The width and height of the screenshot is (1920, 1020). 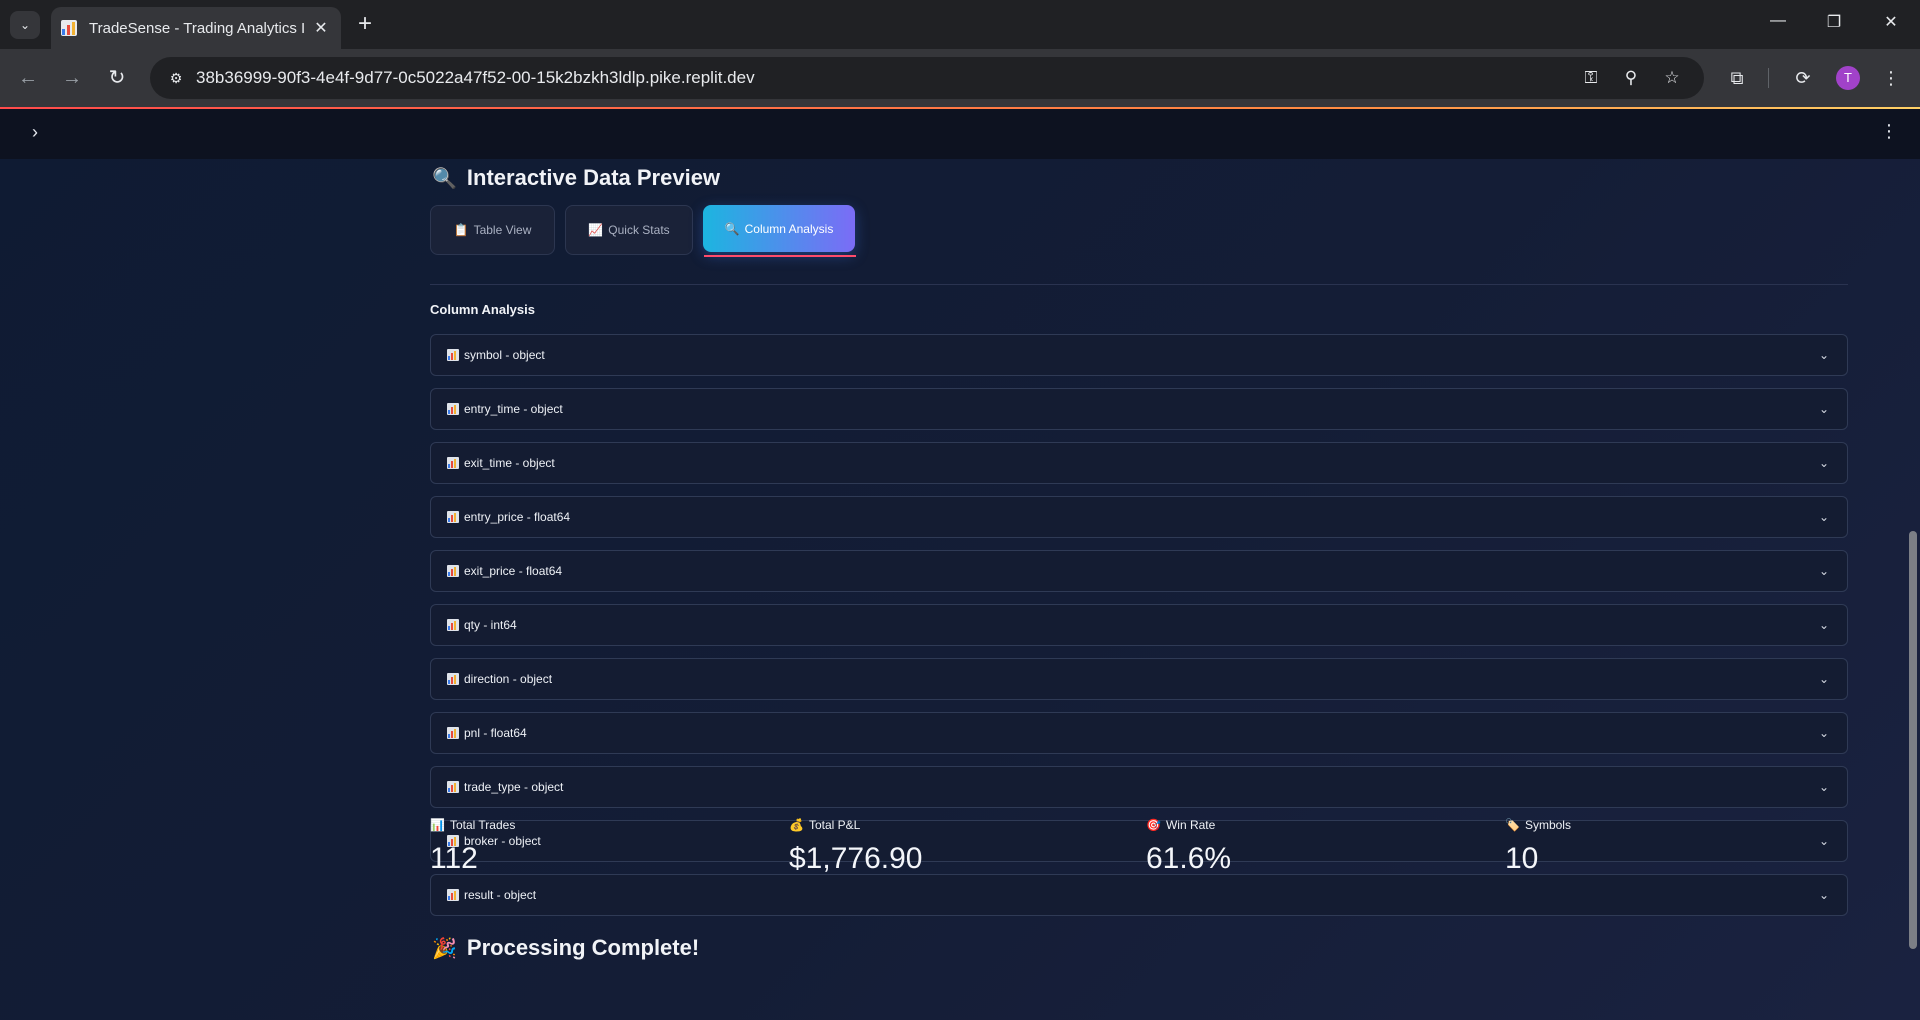 I want to click on metric-label: Total Trades, so click(x=482, y=825).